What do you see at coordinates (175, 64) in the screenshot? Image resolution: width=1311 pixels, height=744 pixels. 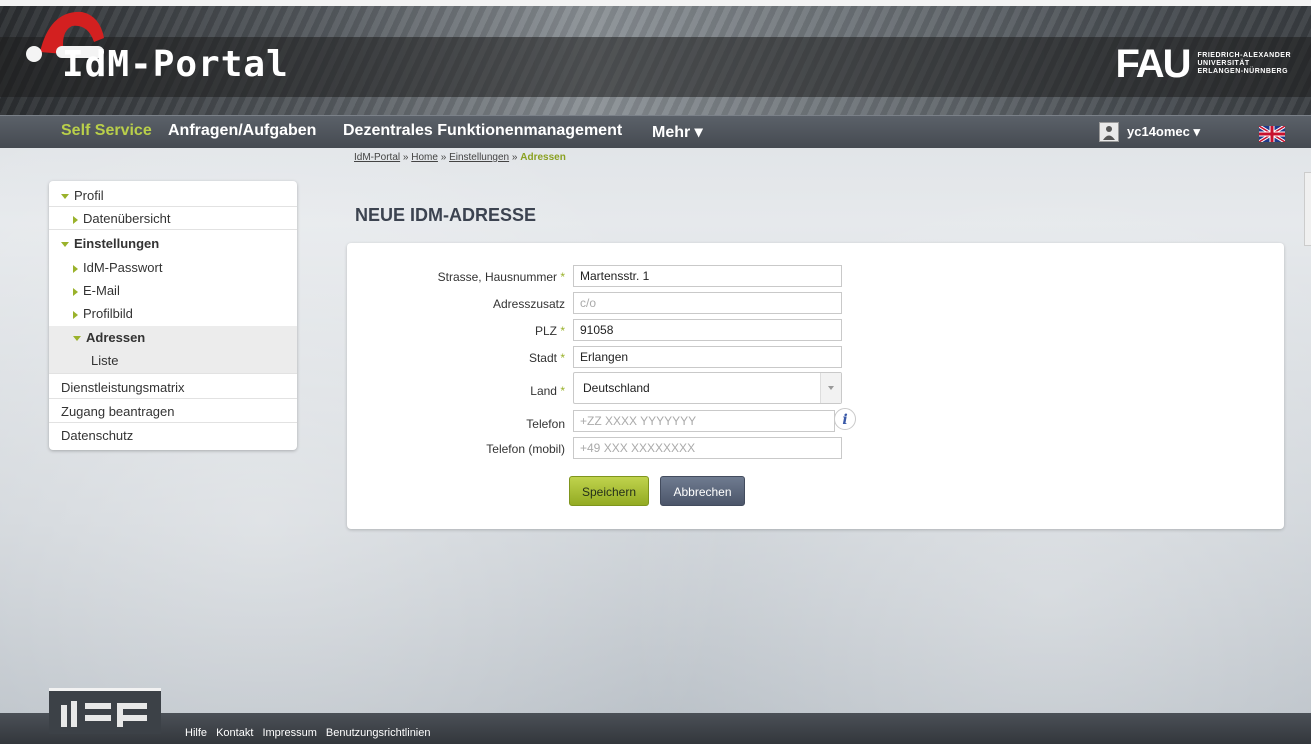 I see `portal-logo: IdM-Portal` at bounding box center [175, 64].